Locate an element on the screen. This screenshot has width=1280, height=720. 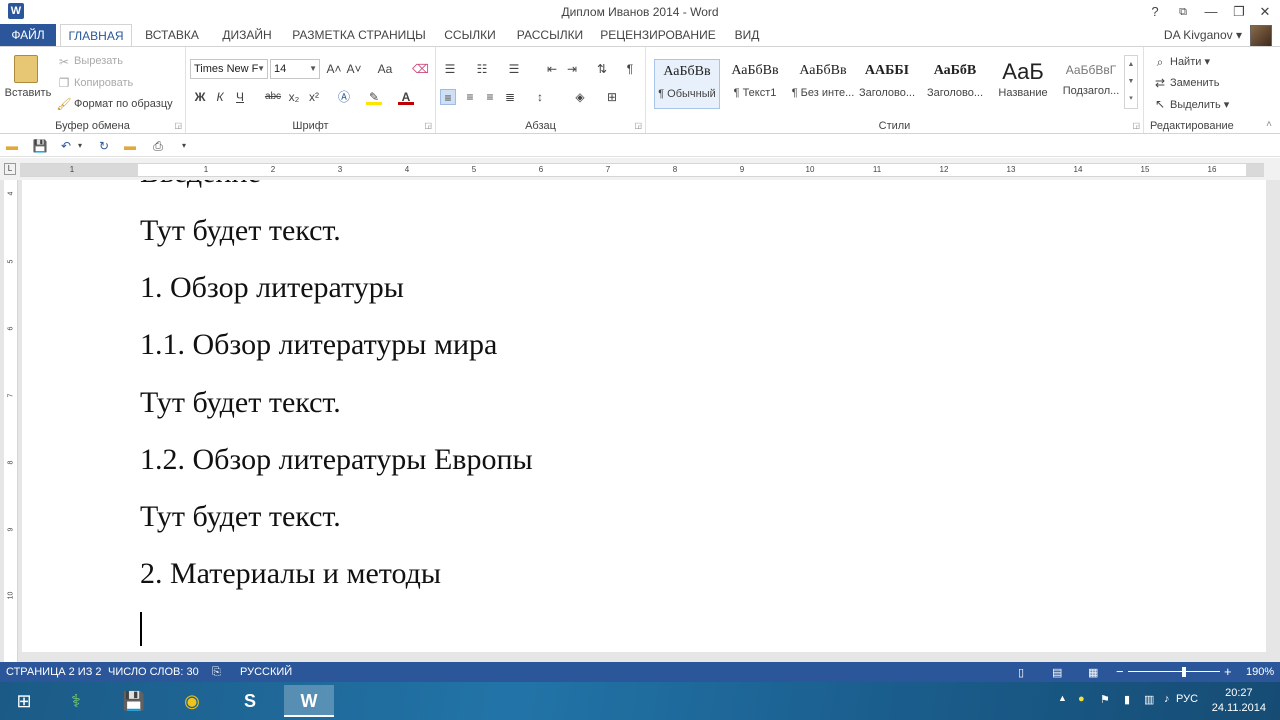
zoom-slider is located at coordinates (1174, 671).